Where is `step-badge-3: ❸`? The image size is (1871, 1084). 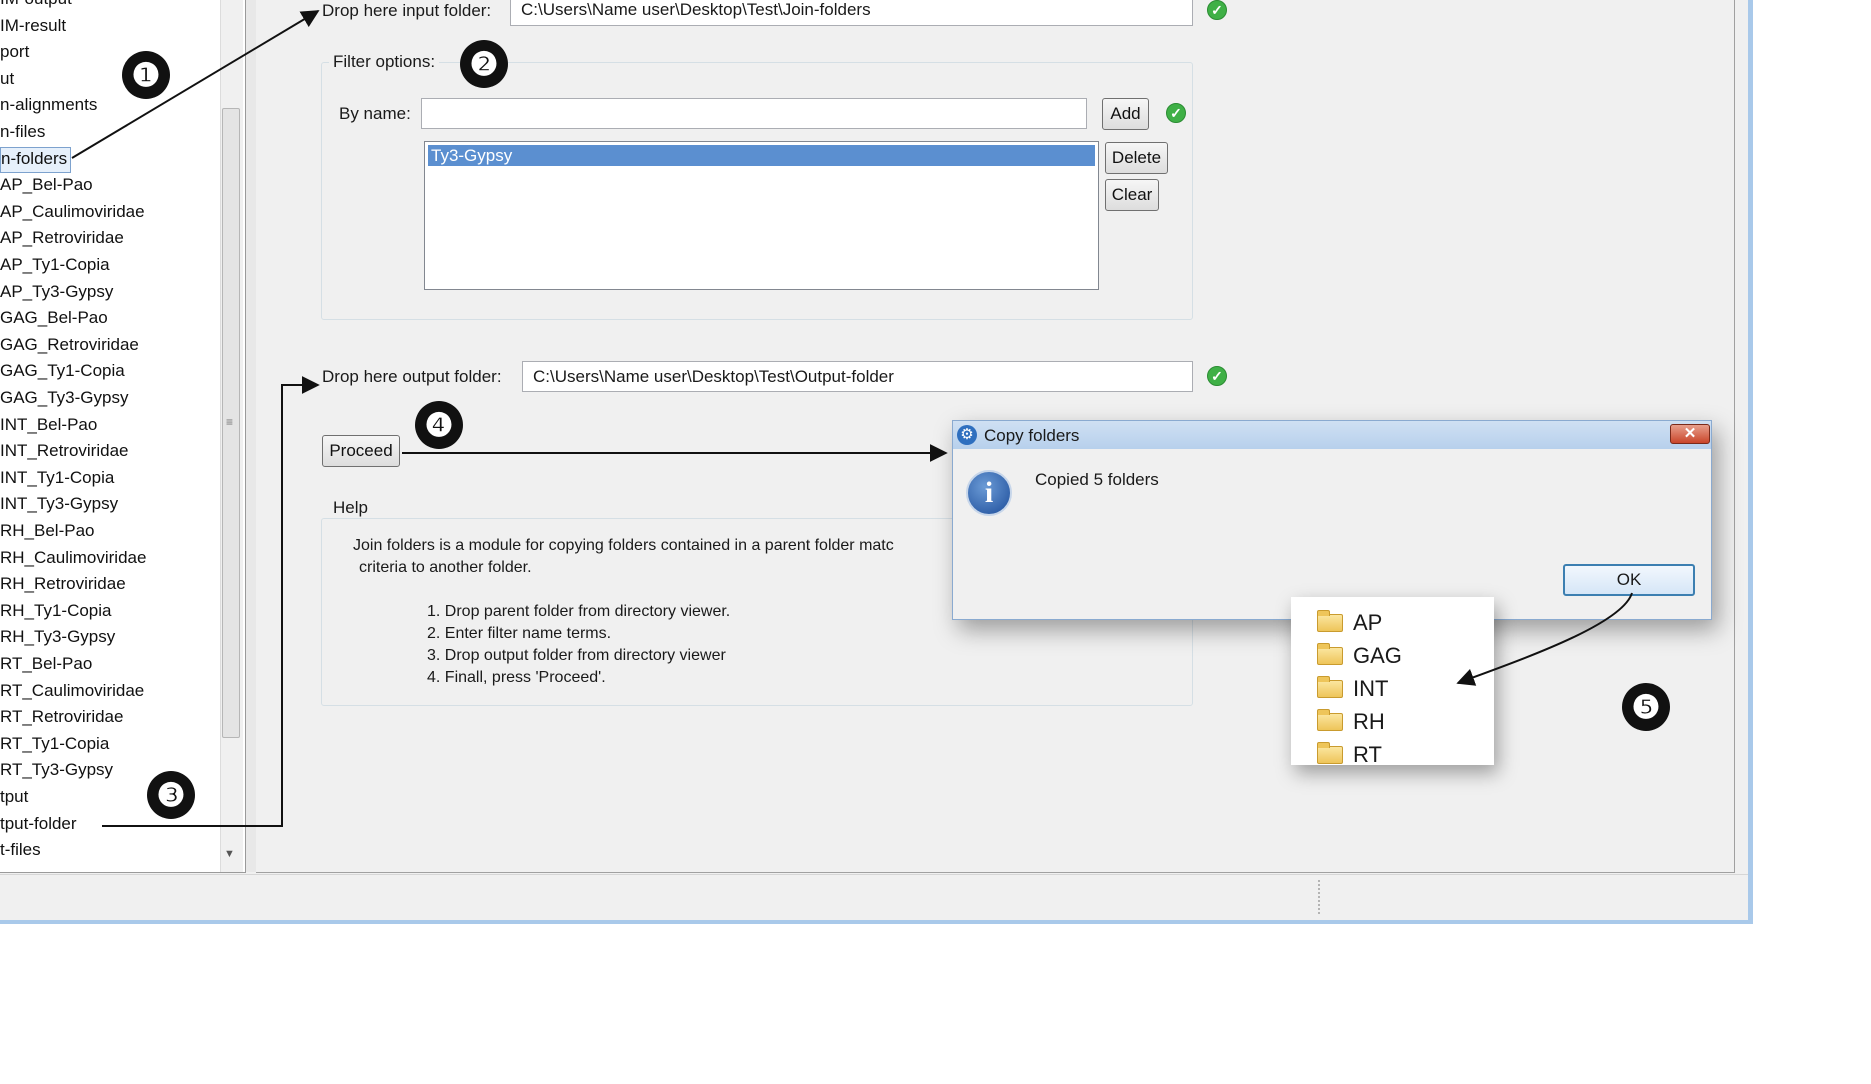 step-badge-3: ❸ is located at coordinates (171, 795).